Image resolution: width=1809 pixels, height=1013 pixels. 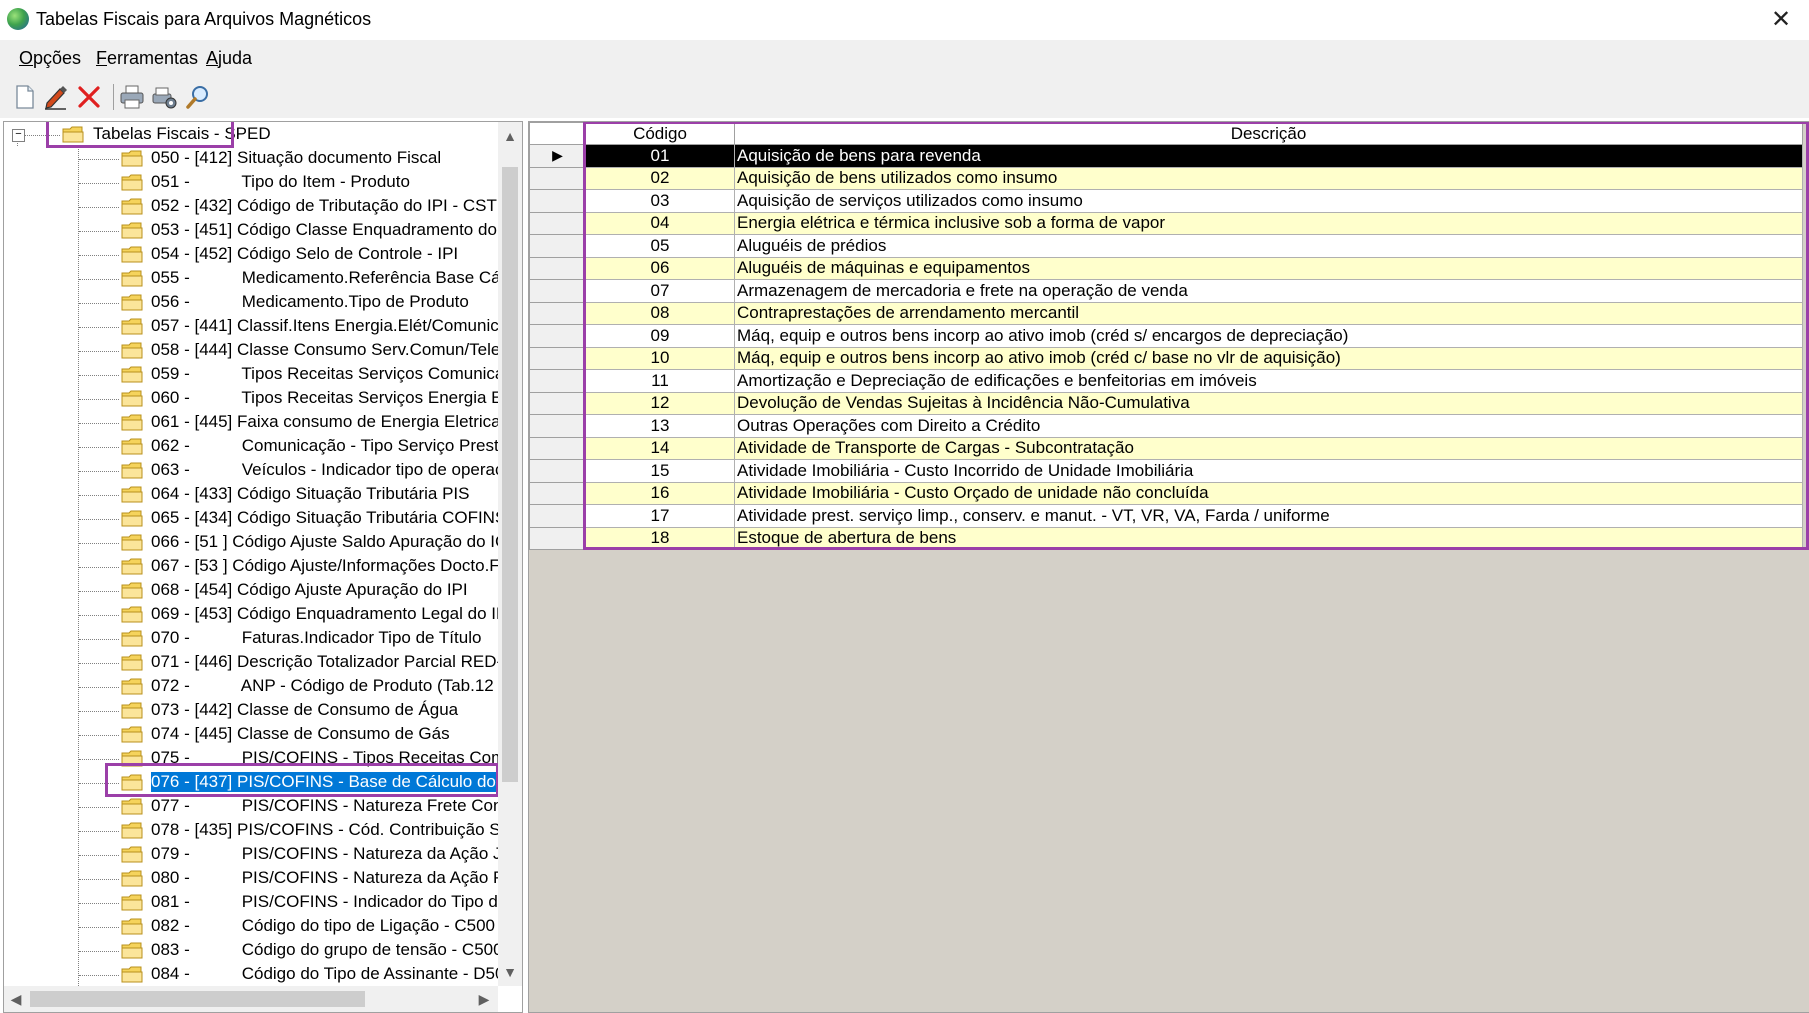 I want to click on tree-horizontal-scrollbar: ◀ ▶, so click(x=251, y=999).